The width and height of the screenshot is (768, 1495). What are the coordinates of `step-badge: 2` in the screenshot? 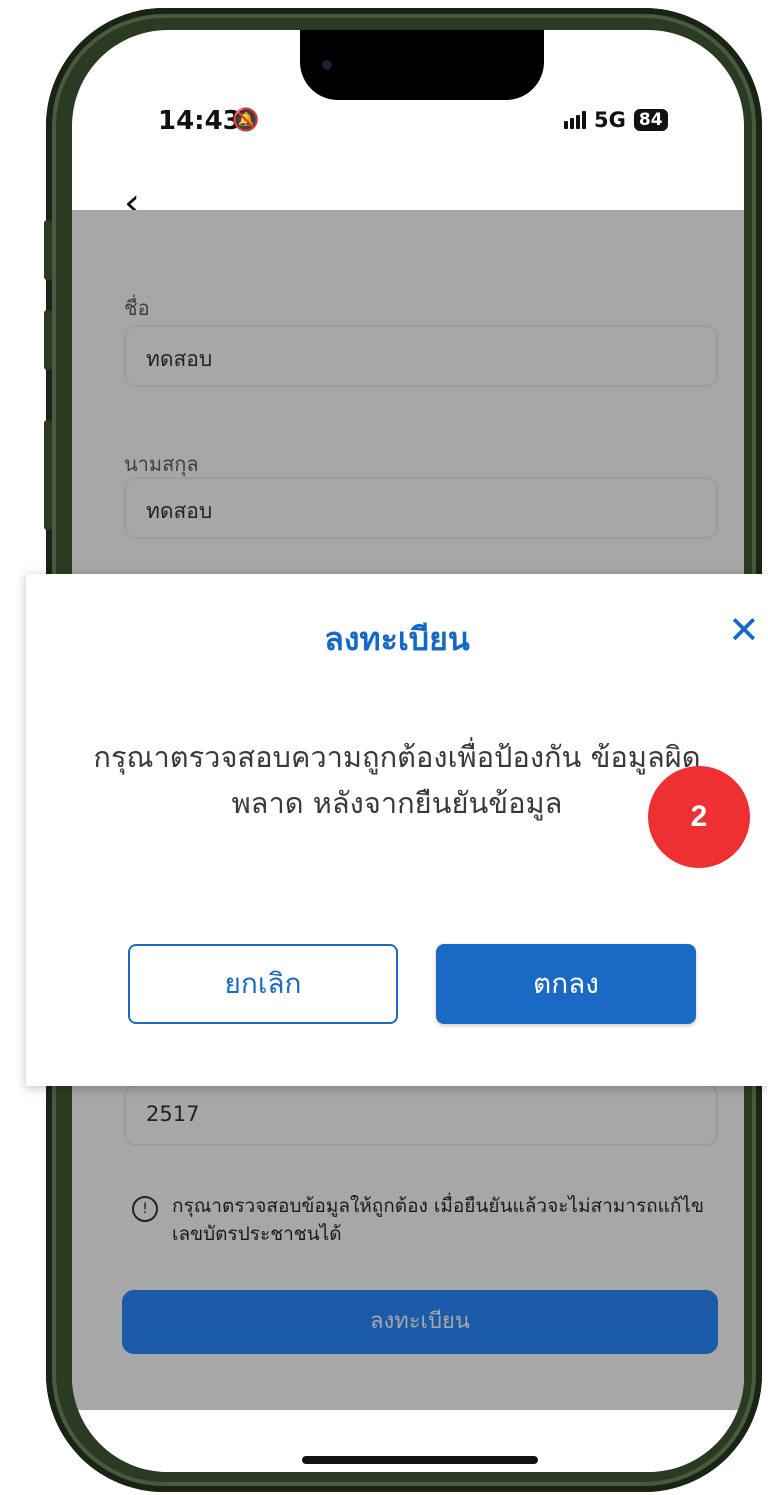 It's located at (699, 817).